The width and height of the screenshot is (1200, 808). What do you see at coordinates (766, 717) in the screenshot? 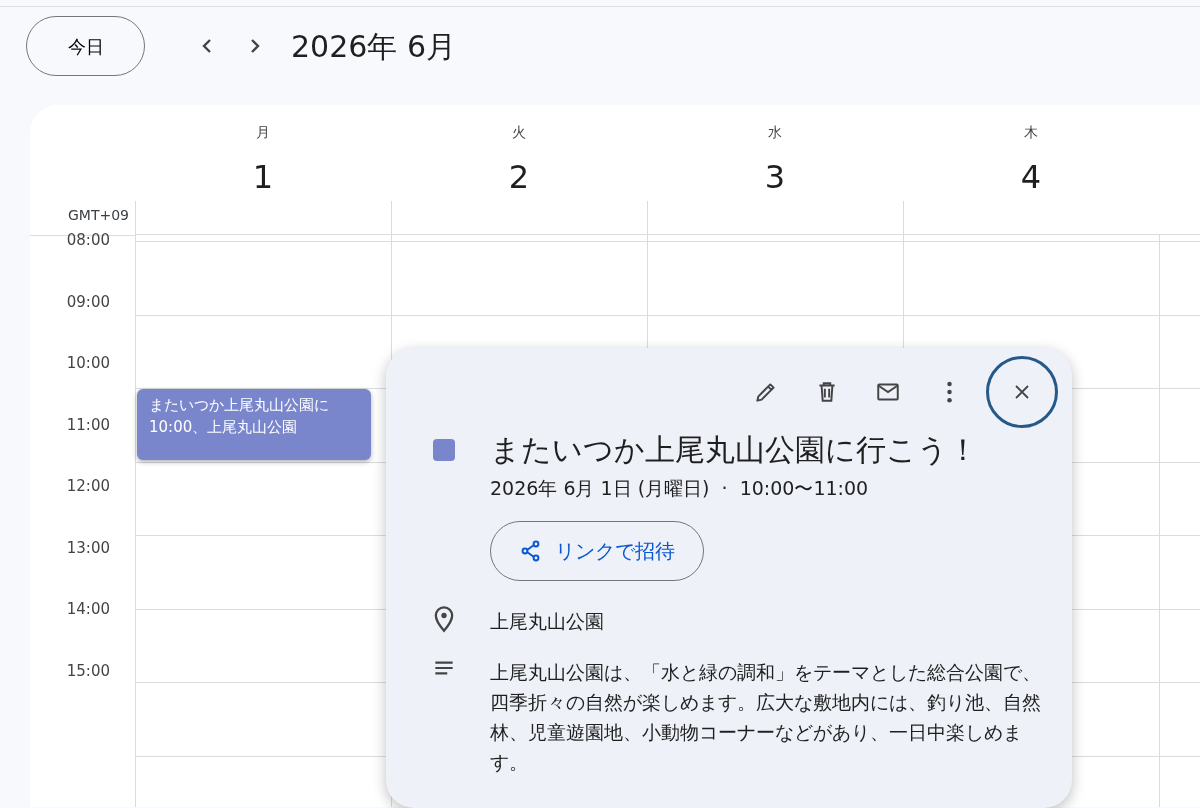
I see `event-description: 上尾丸山公園は、「水と緑の調和」をテーマとした総合公園で、四季折々の自然が楽しめます。広大な敷地内には、釣り池、自然林、児童遊園地、小動物コーナーなどがあり、一日中楽しめます。` at bounding box center [766, 717].